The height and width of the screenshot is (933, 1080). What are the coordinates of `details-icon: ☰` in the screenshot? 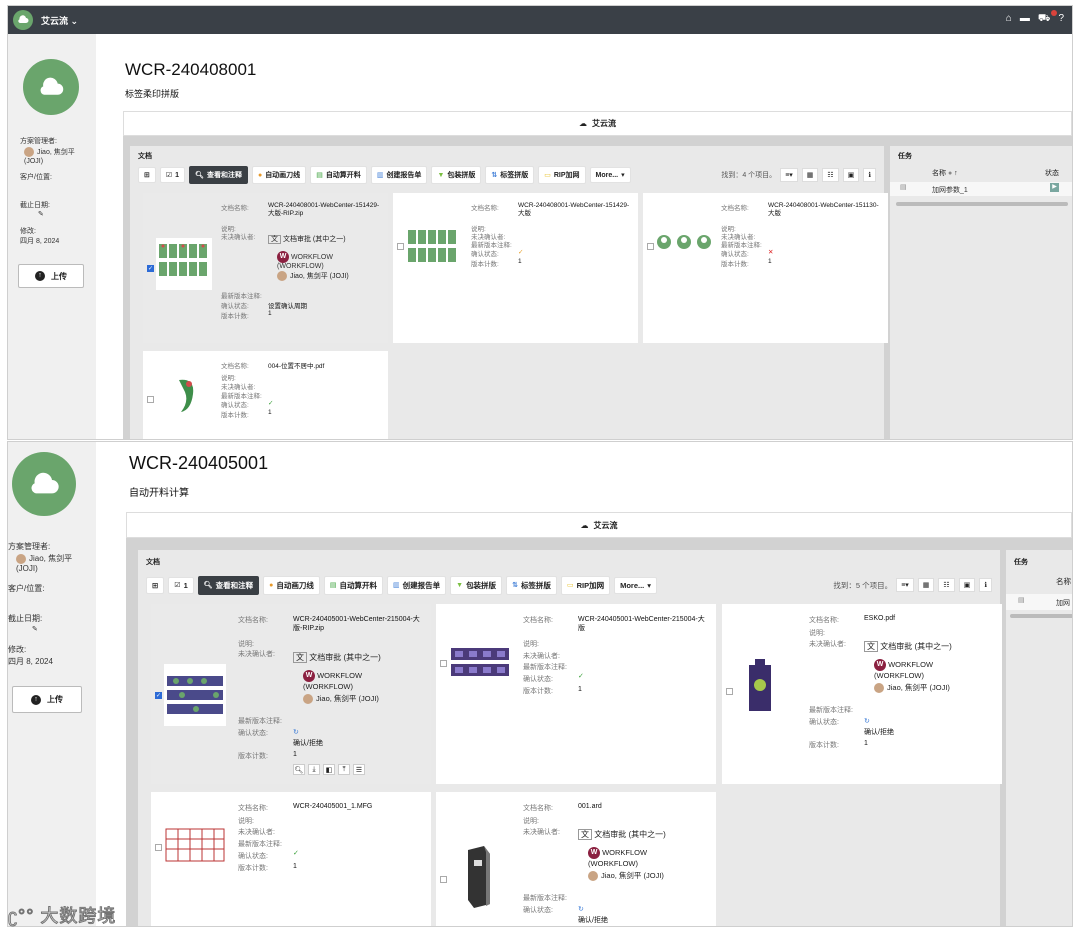 It's located at (359, 769).